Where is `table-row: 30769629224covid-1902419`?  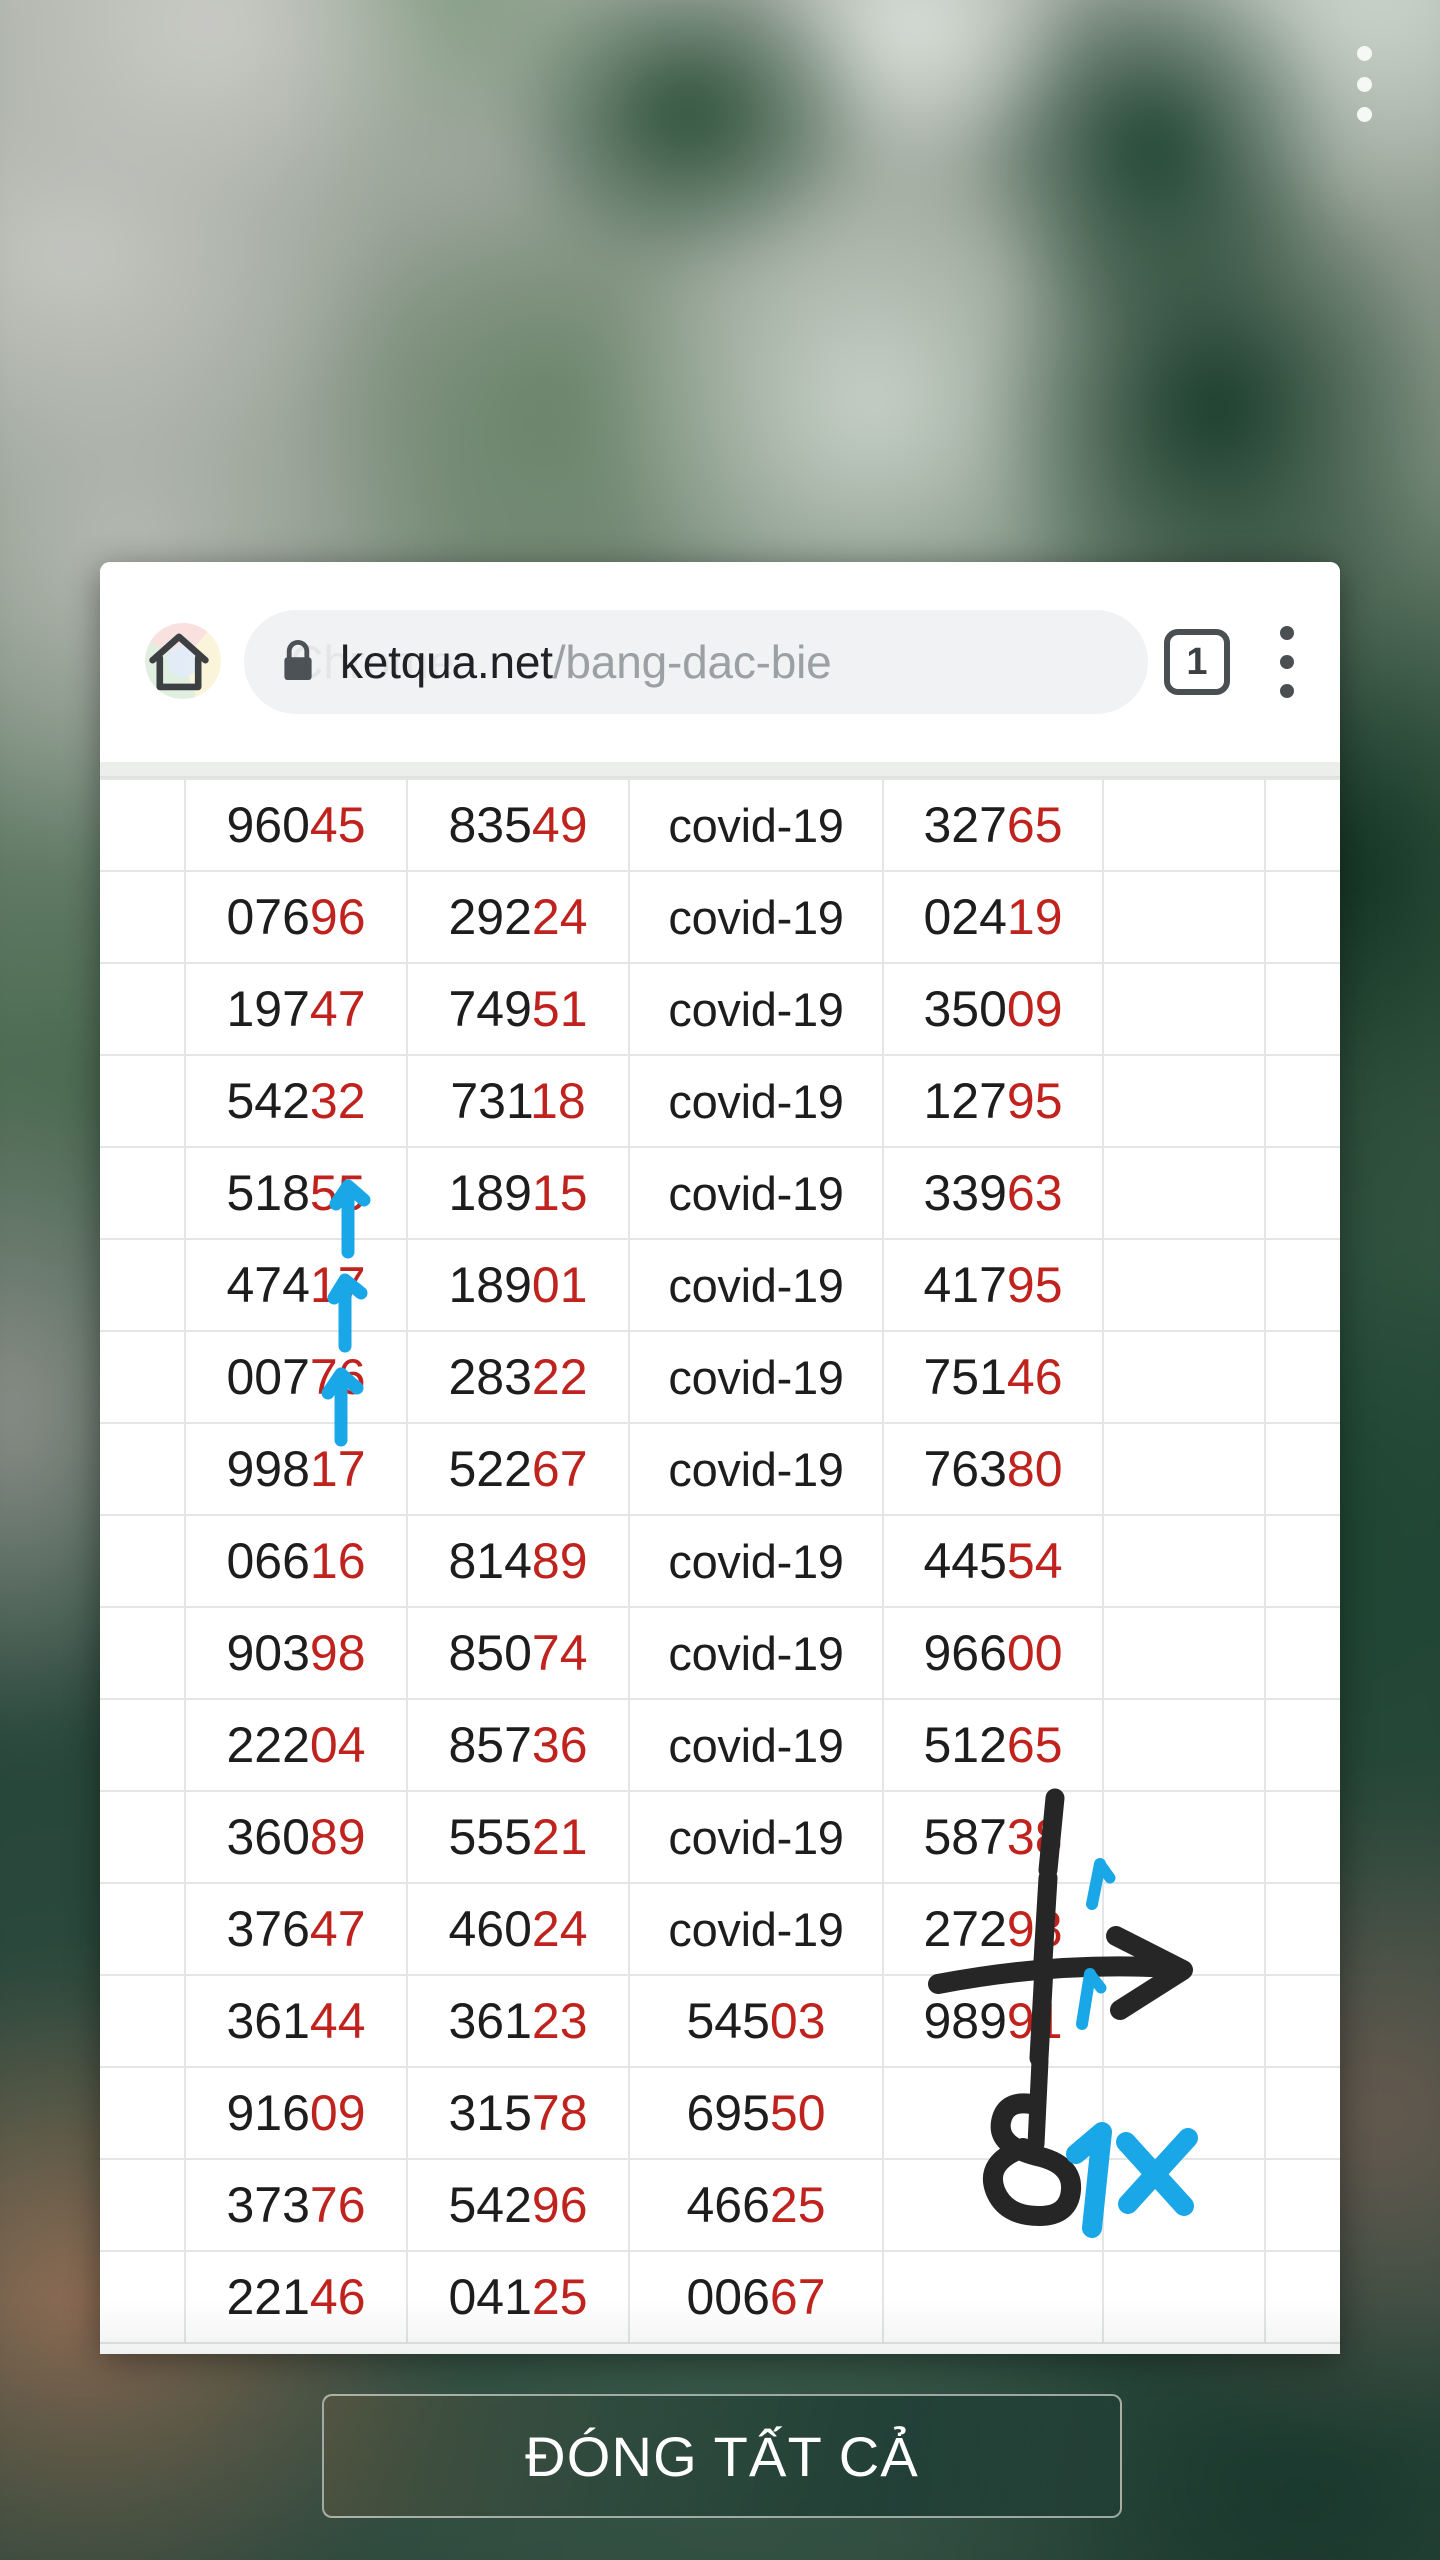 table-row: 30769629224covid-1902419 is located at coordinates (720, 917).